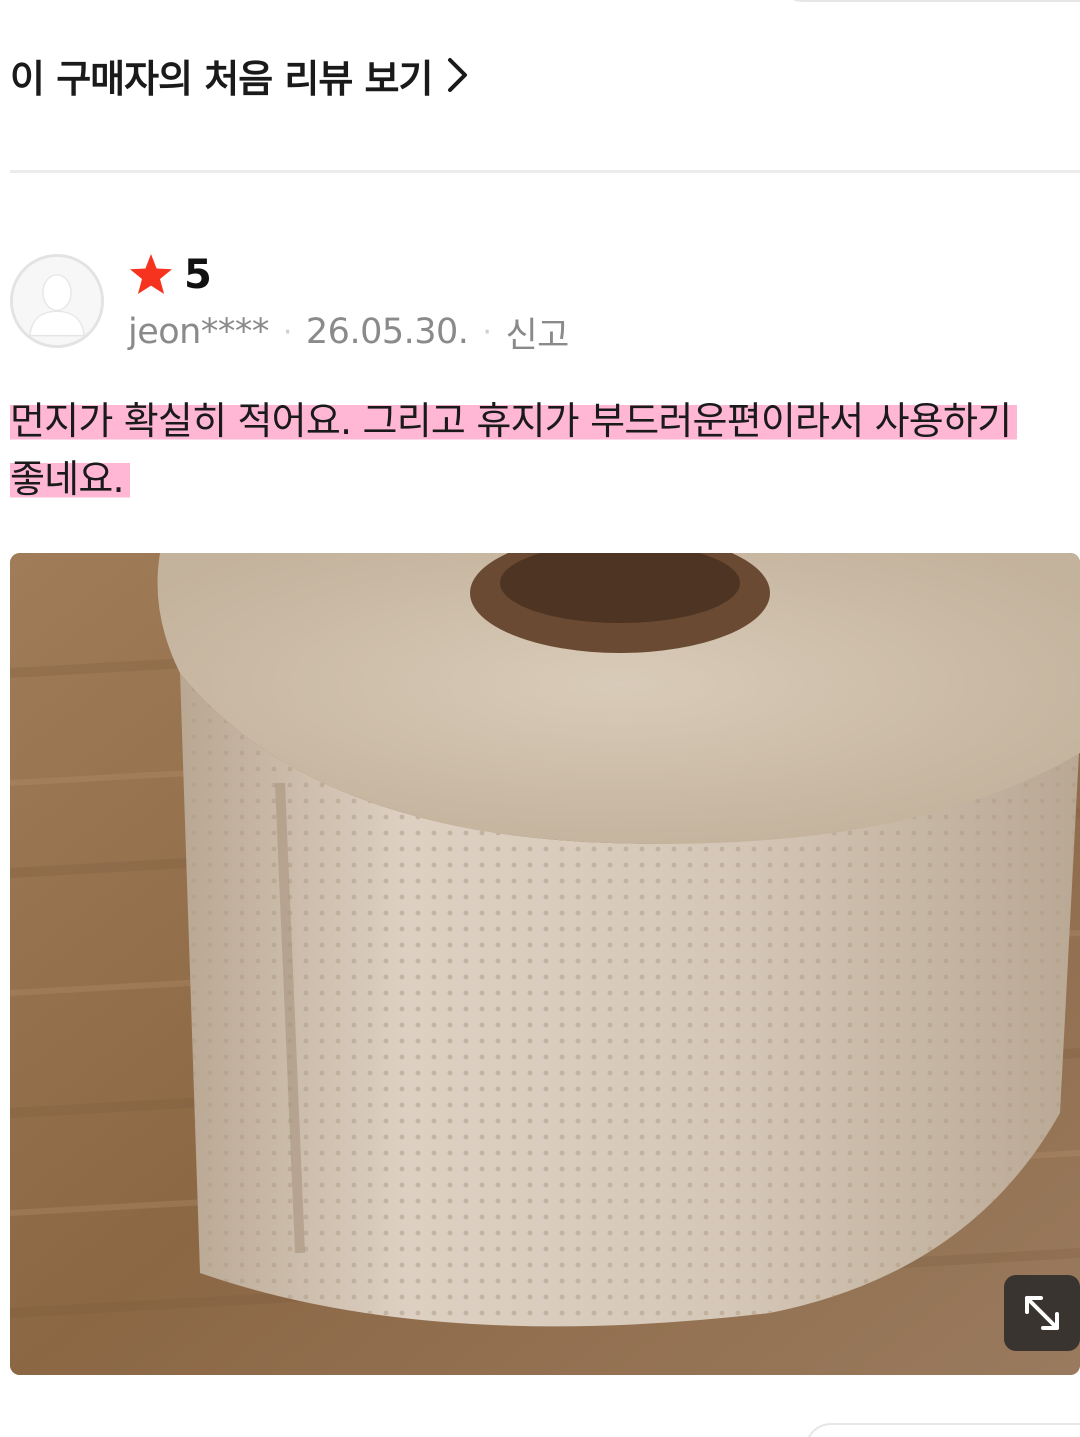  What do you see at coordinates (942, 1430) in the screenshot?
I see `next-card-edge` at bounding box center [942, 1430].